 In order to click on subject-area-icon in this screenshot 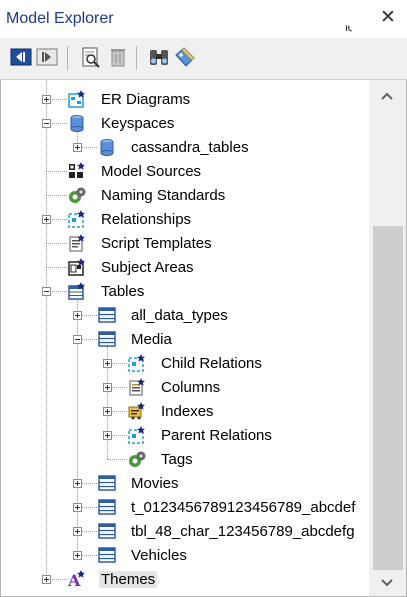, I will do `click(76, 267)`.